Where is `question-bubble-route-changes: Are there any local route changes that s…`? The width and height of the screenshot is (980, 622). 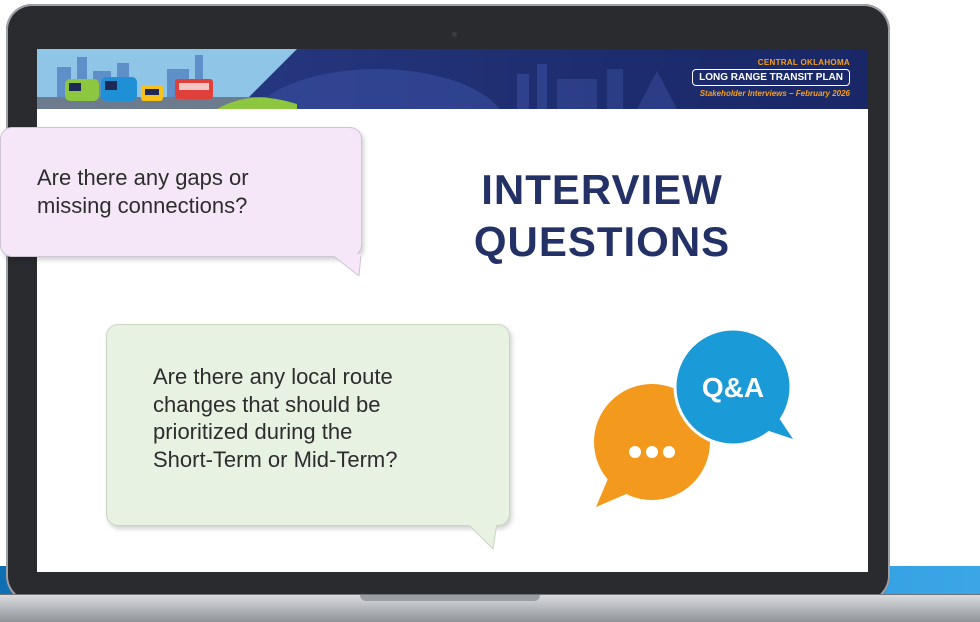 question-bubble-route-changes: Are there any local route changes that s… is located at coordinates (308, 436).